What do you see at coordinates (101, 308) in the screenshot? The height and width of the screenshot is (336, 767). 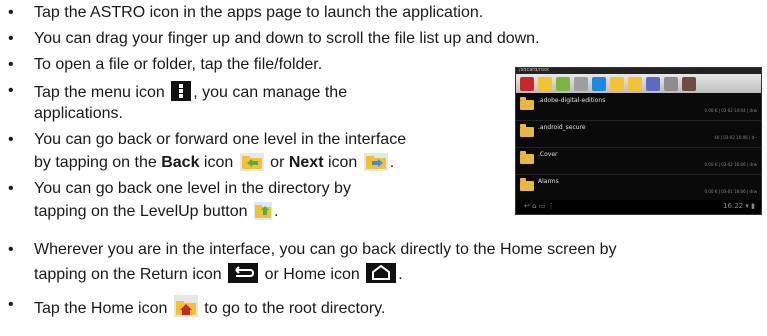 I see `instruction-text: Tap the Home icon` at bounding box center [101, 308].